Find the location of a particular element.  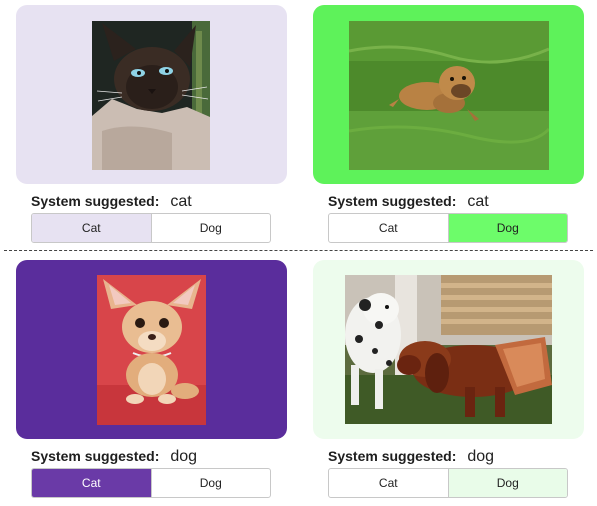

chihuahua-photo is located at coordinates (151, 350).